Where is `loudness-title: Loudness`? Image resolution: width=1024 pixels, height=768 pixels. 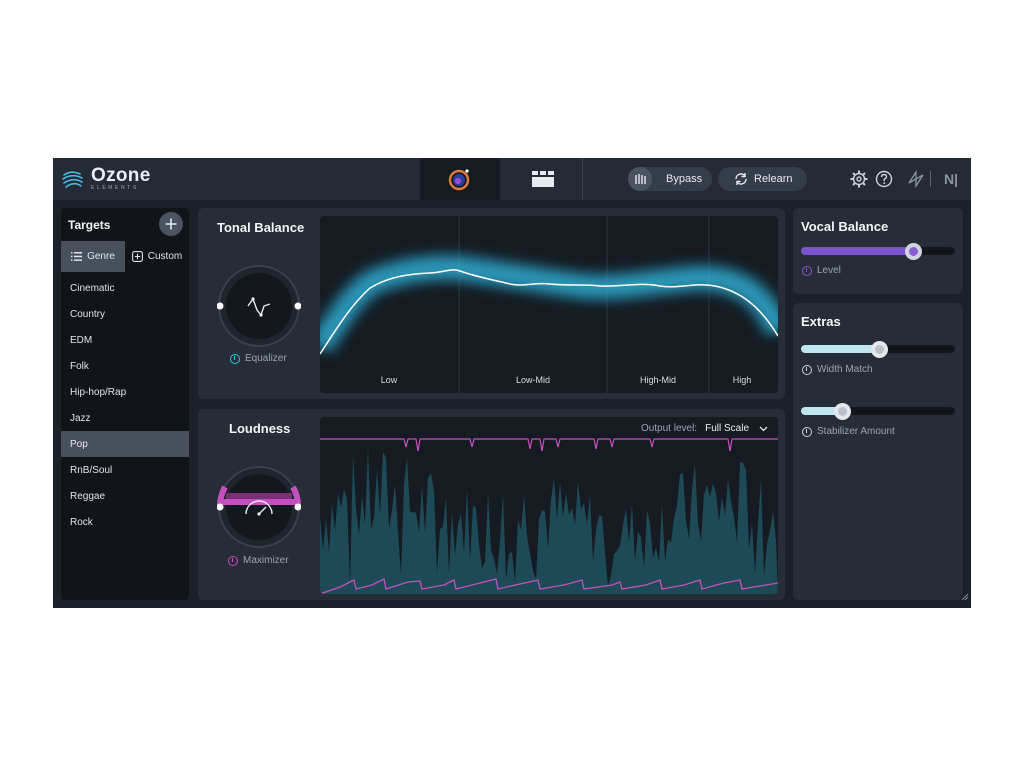
loudness-title: Loudness is located at coordinates (260, 428).